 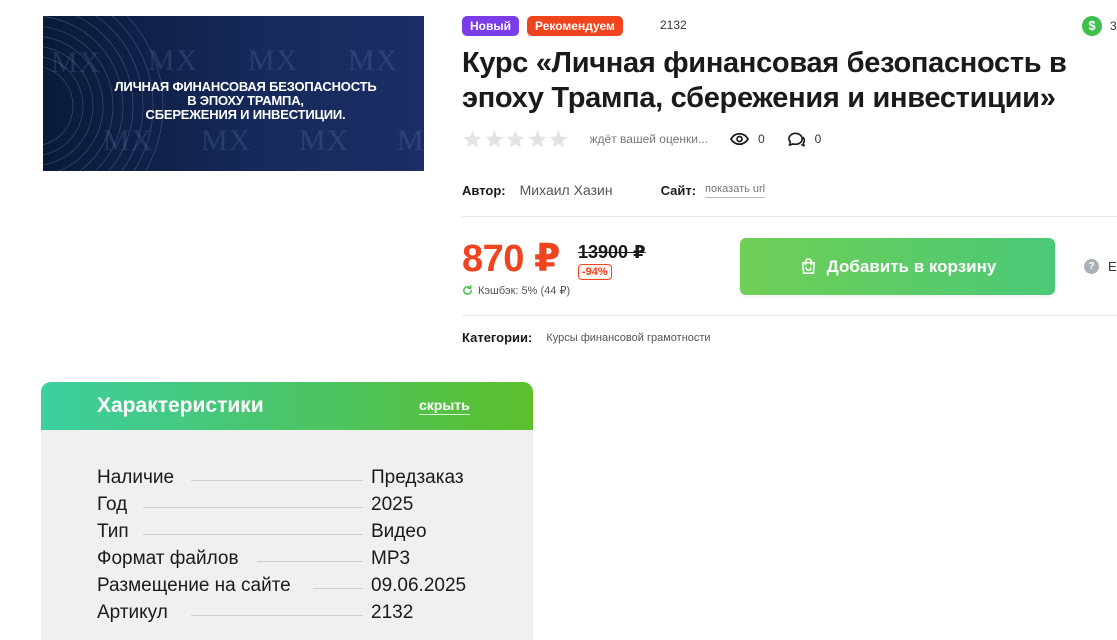 I want to click on cashback-indicator-value: 3, so click(x=1113, y=26).